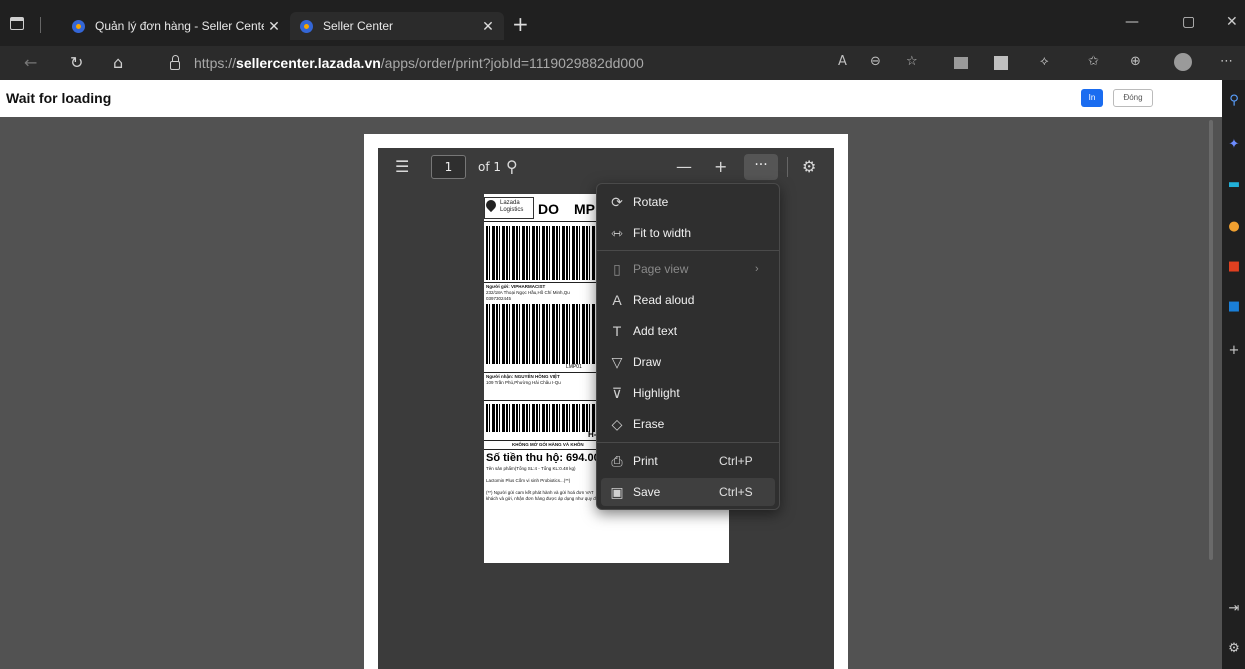 This screenshot has width=1245, height=669. I want to click on extensions-puzzle-icon: ⟡, so click(1044, 61).